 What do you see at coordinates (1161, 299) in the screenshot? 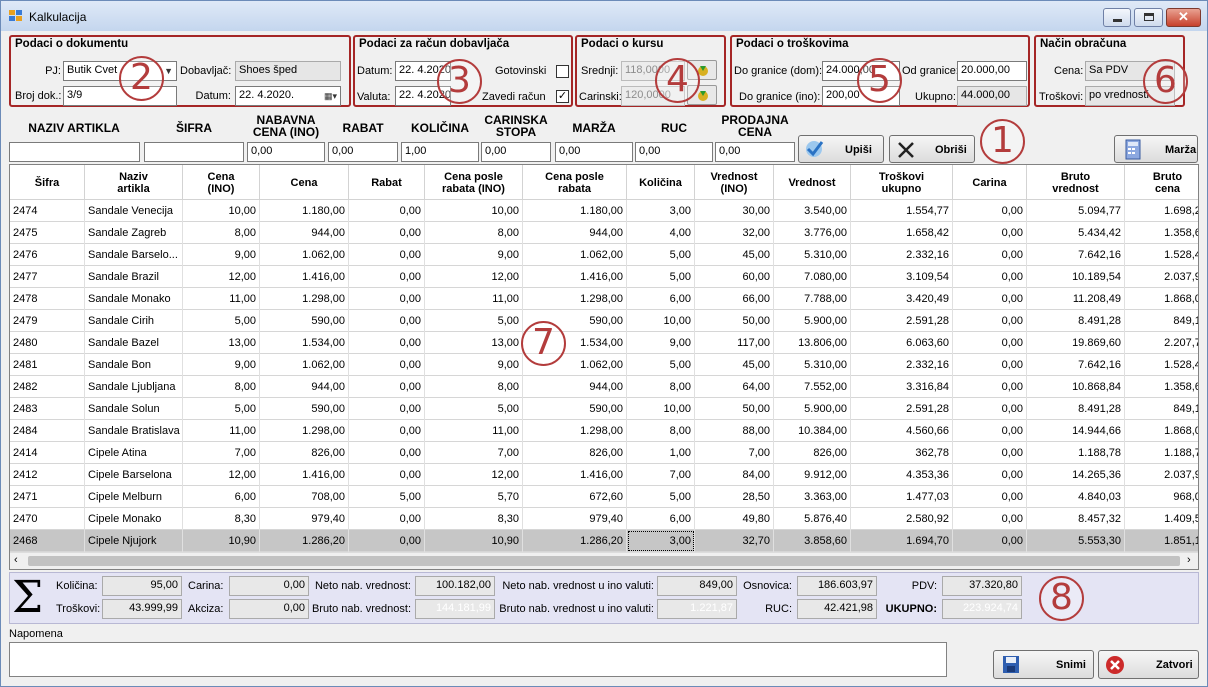
I see `table-cell: 1.868,08` at bounding box center [1161, 299].